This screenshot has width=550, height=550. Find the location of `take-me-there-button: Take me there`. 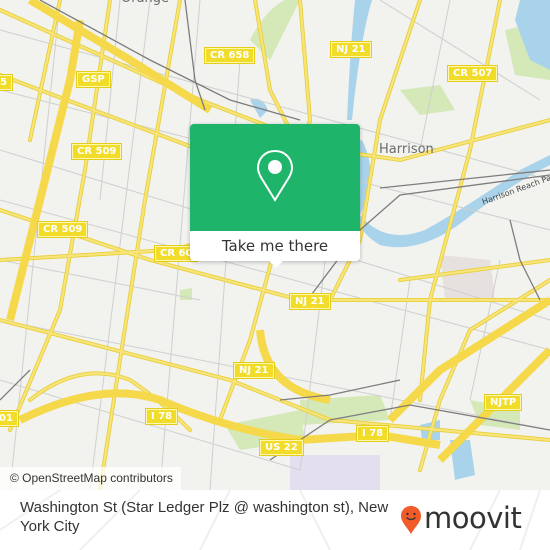

take-me-there-button: Take me there is located at coordinates (275, 246).